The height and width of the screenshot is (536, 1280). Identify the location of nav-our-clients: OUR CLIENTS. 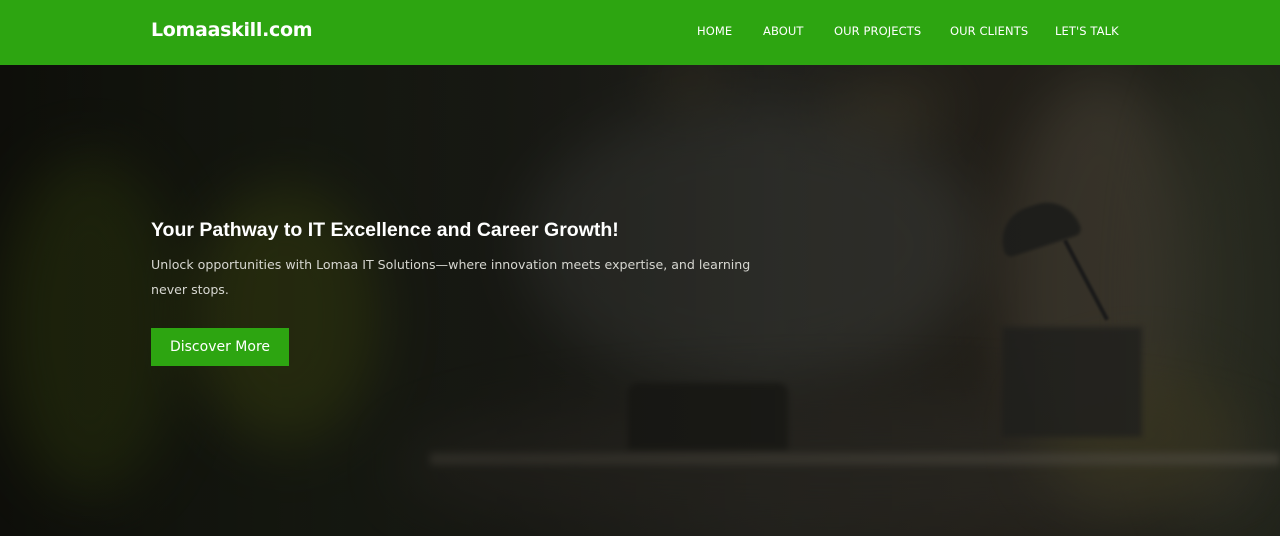
(989, 31).